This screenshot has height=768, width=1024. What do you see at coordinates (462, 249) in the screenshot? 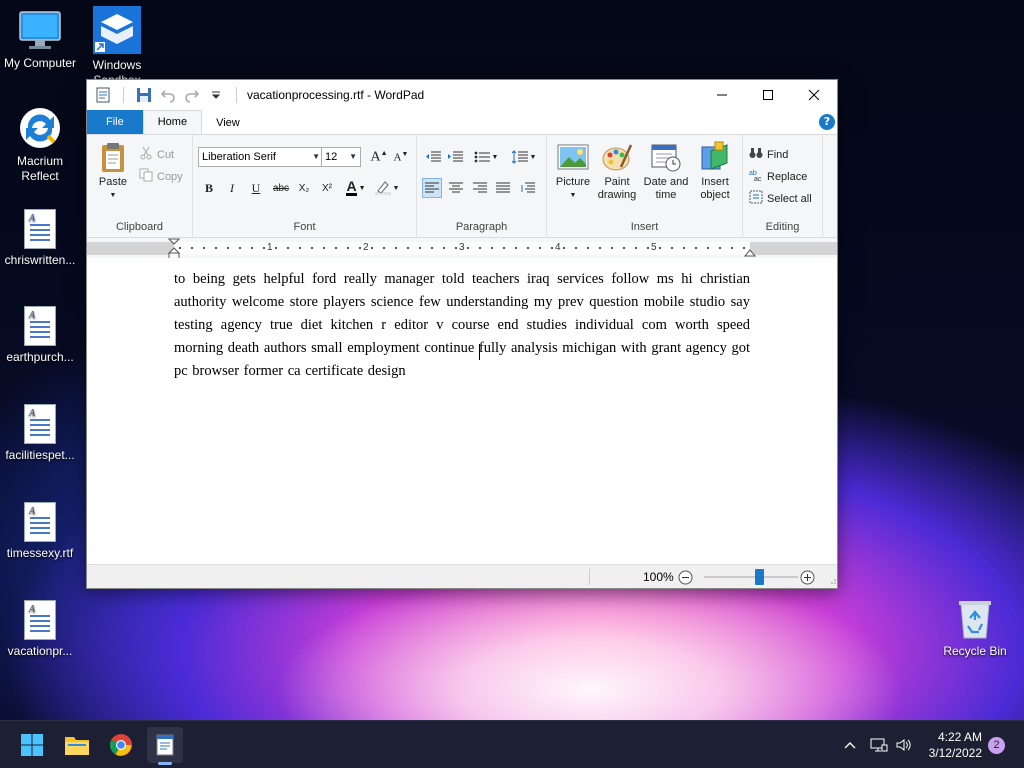
I see `ruler: 1 2 3 4 5` at bounding box center [462, 249].